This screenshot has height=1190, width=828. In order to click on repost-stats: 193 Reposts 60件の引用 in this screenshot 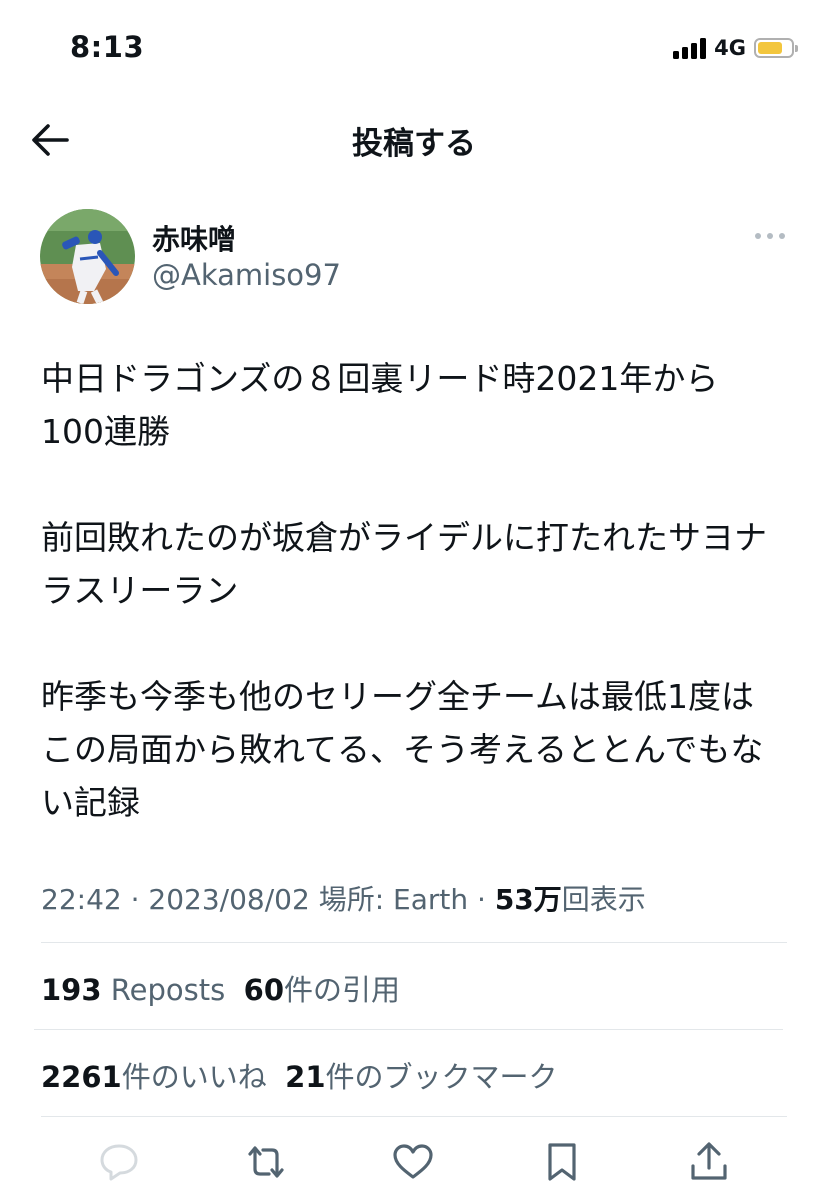, I will do `click(220, 988)`.